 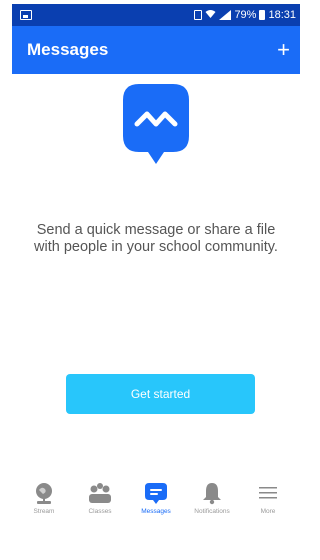 What do you see at coordinates (100, 511) in the screenshot?
I see `nav-label-classes: Classes` at bounding box center [100, 511].